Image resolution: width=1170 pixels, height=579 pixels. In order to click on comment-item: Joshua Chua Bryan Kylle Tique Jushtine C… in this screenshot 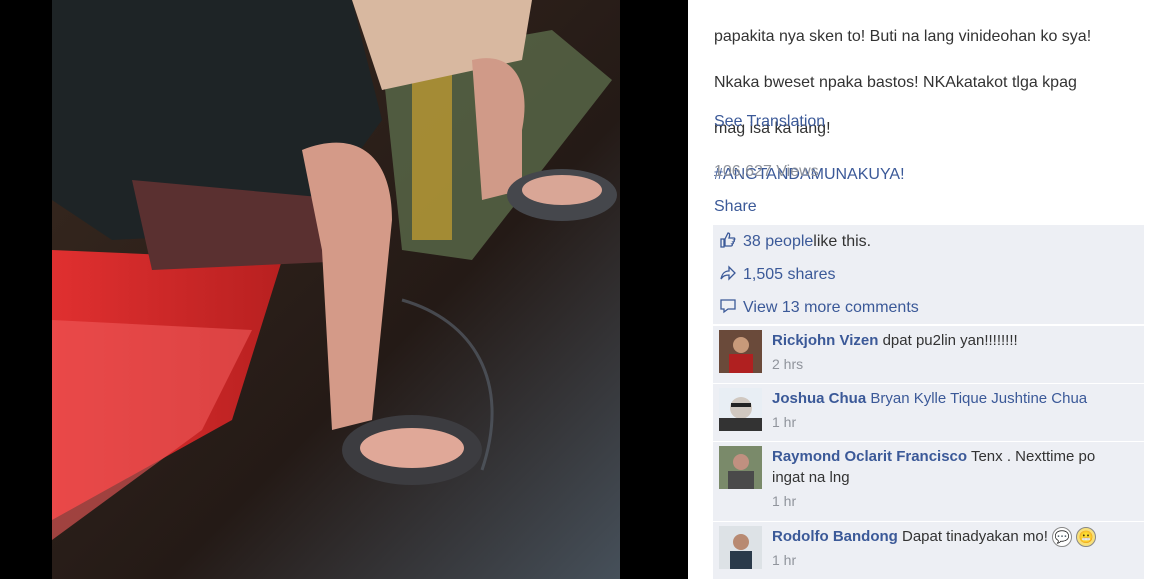, I will do `click(928, 412)`.